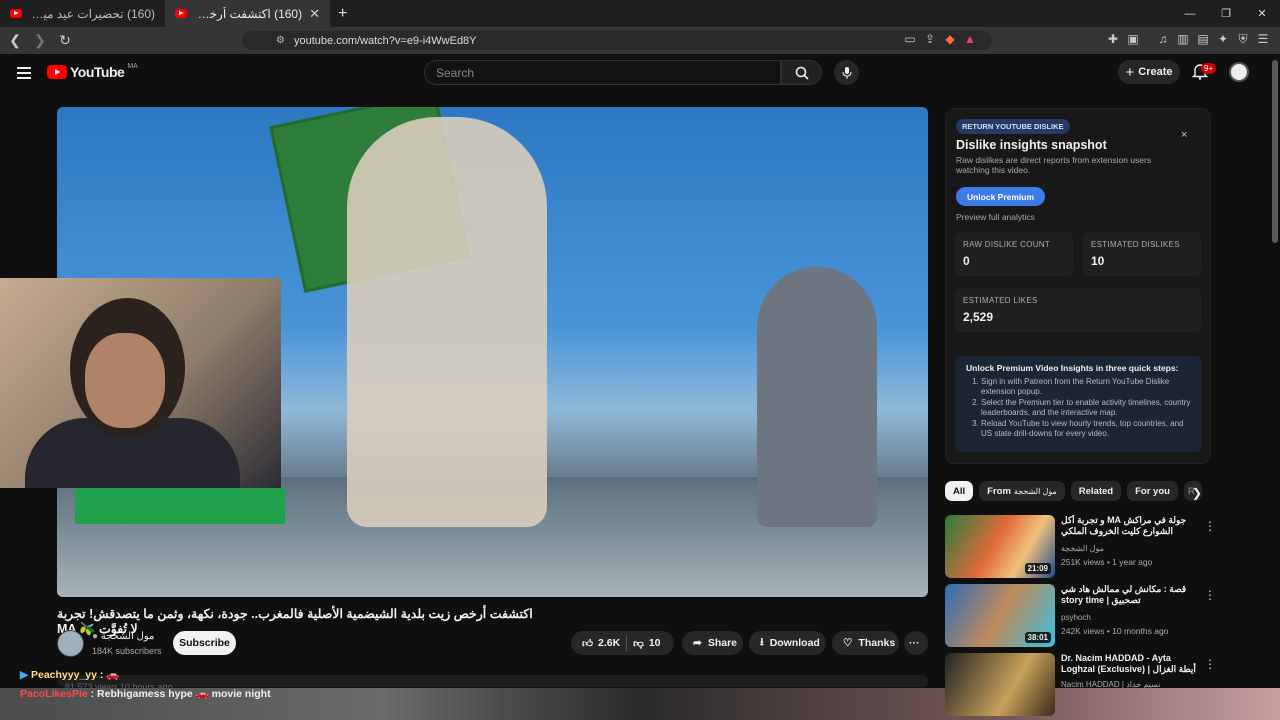 This screenshot has width=1280, height=720. I want to click on minimize-button: —, so click(1190, 13).